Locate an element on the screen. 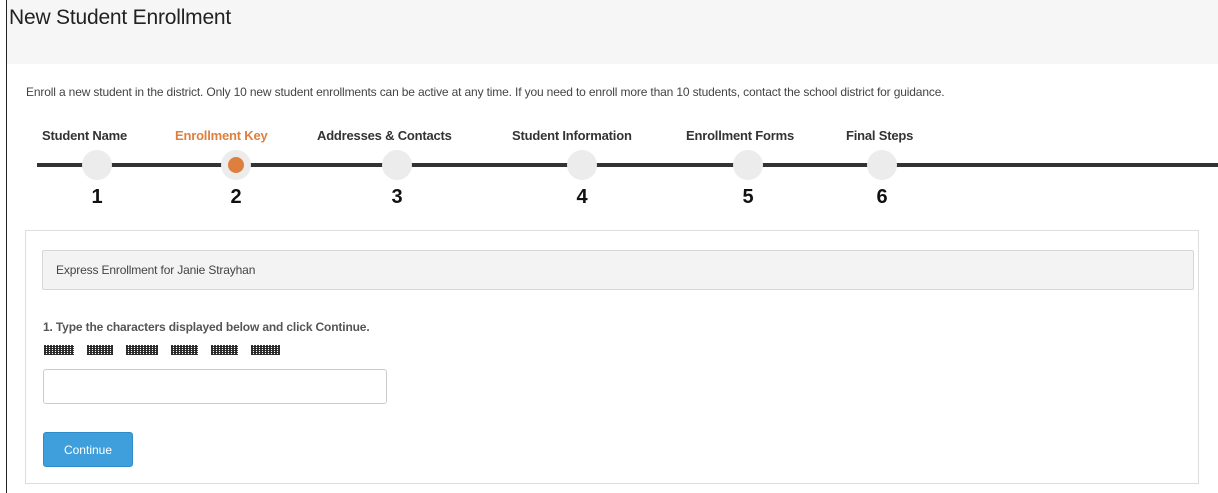 The image size is (1218, 493). step-number: 5 is located at coordinates (748, 197).